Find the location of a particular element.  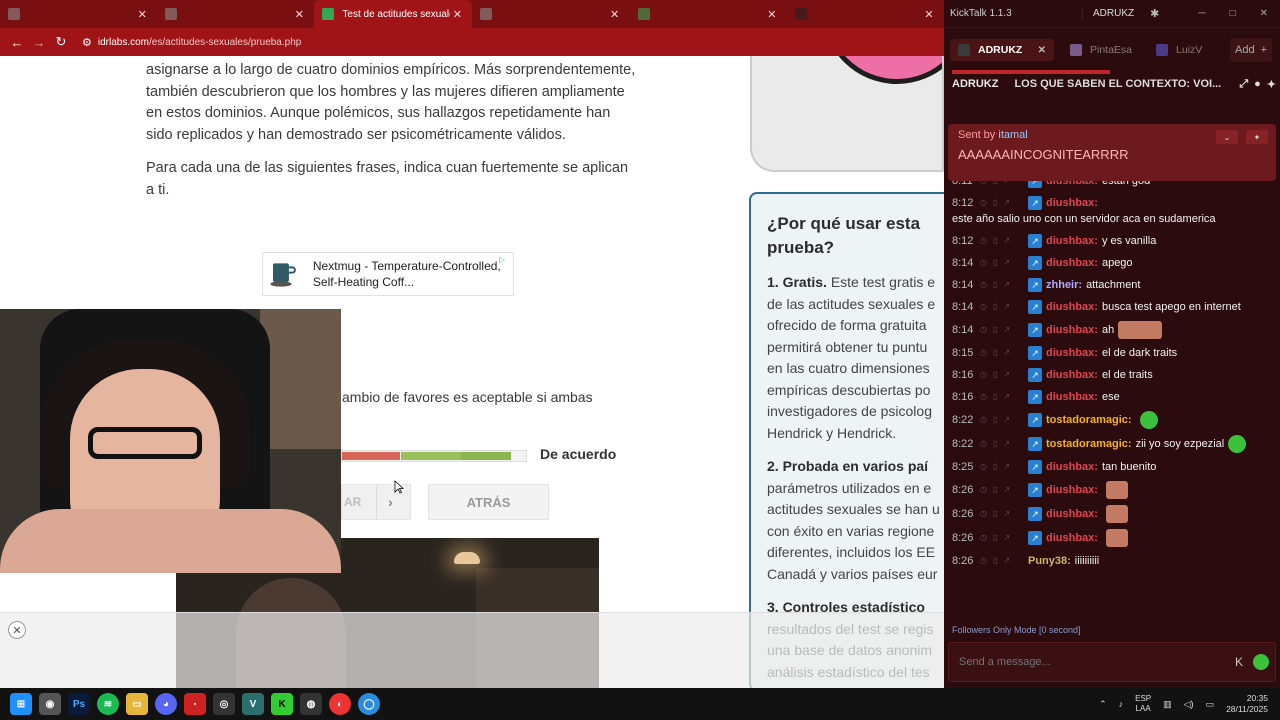

app-icon-1: ◉ is located at coordinates (50, 704).